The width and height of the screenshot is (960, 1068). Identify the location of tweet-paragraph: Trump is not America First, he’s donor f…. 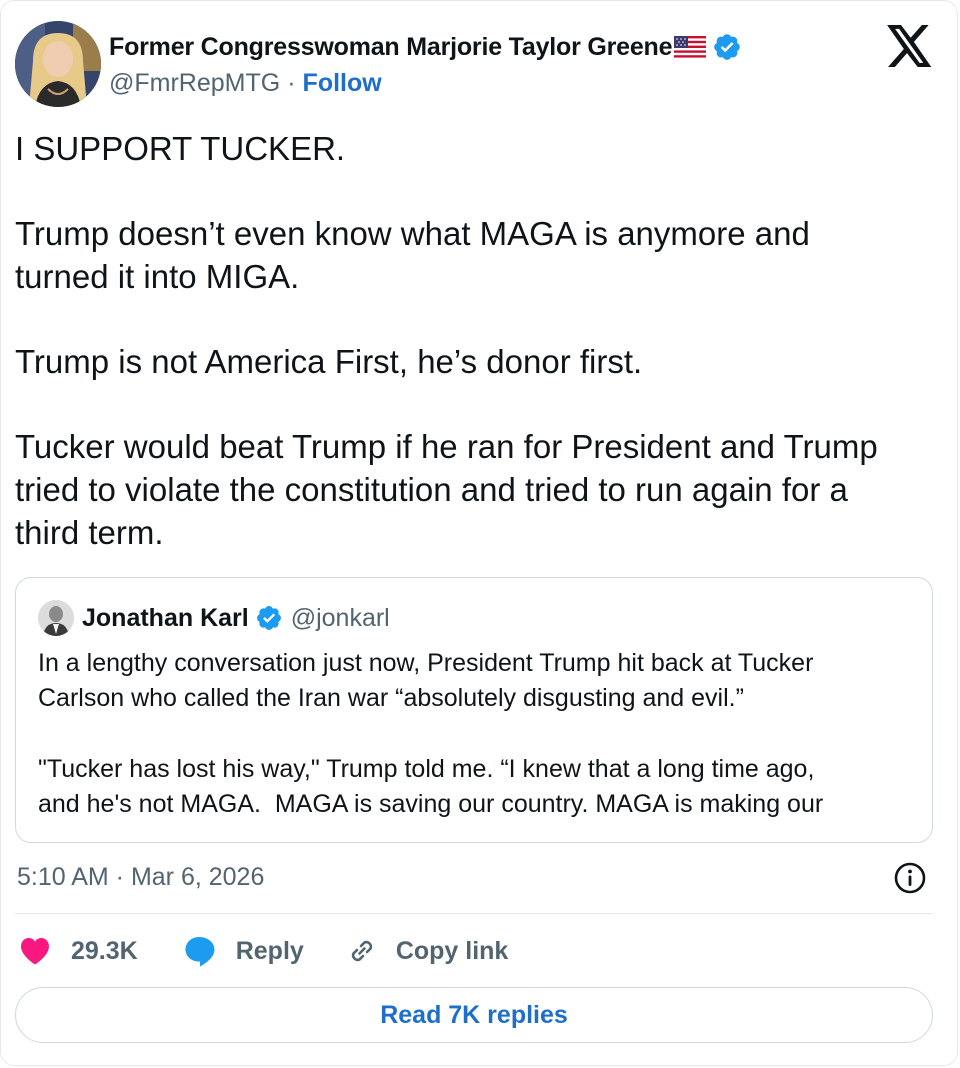
(329, 361).